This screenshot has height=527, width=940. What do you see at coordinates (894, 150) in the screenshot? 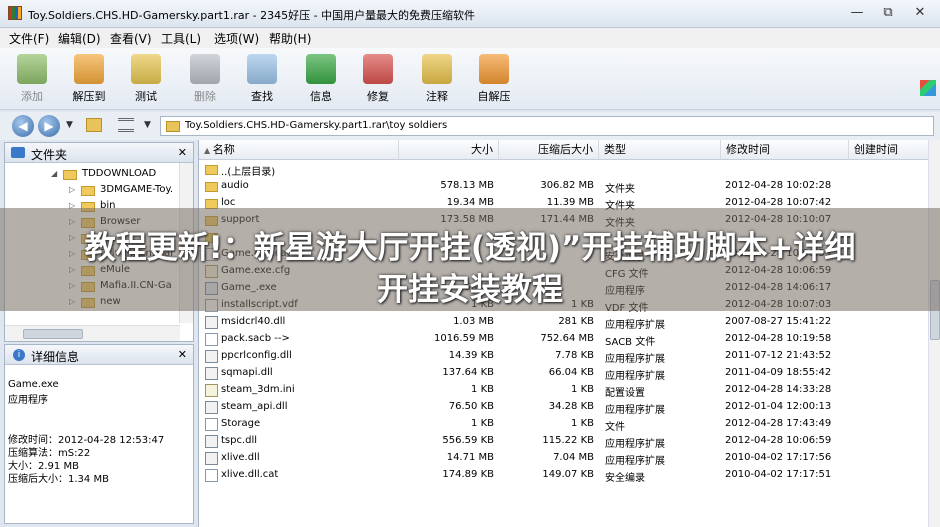
I see `column-created: 创建时间` at bounding box center [894, 150].